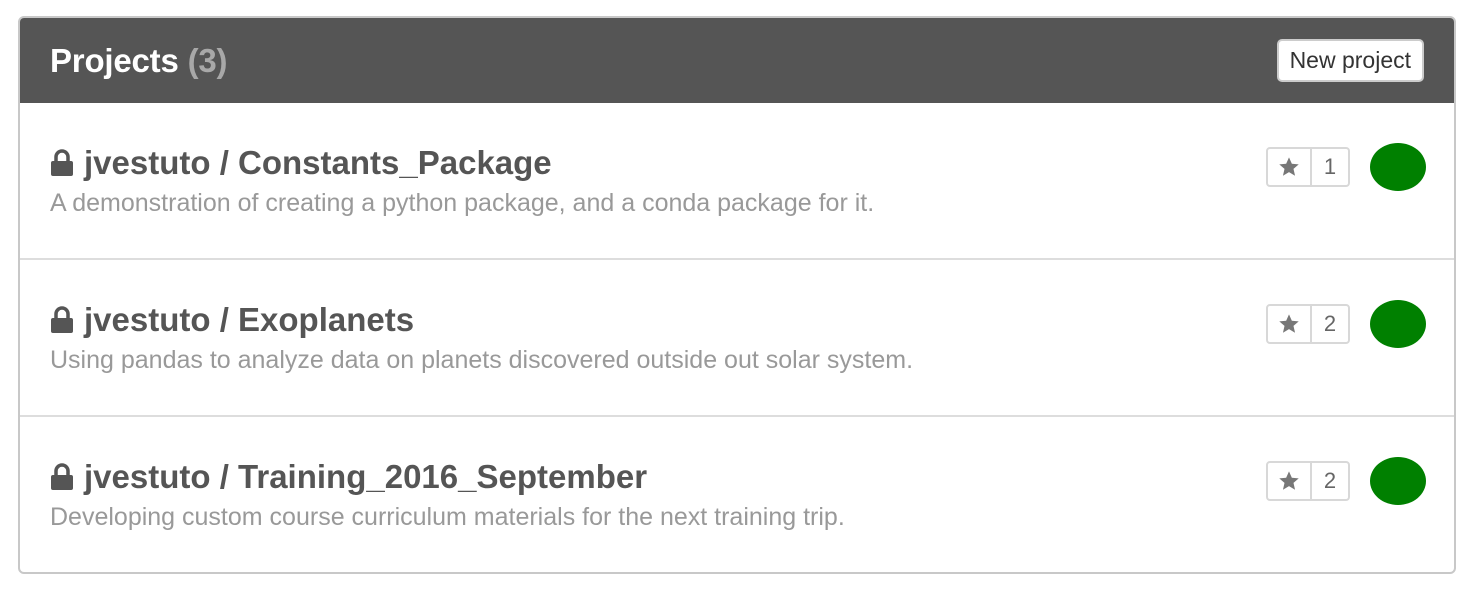  What do you see at coordinates (737, 60) in the screenshot?
I see `panel-header: Projects (3) New project` at bounding box center [737, 60].